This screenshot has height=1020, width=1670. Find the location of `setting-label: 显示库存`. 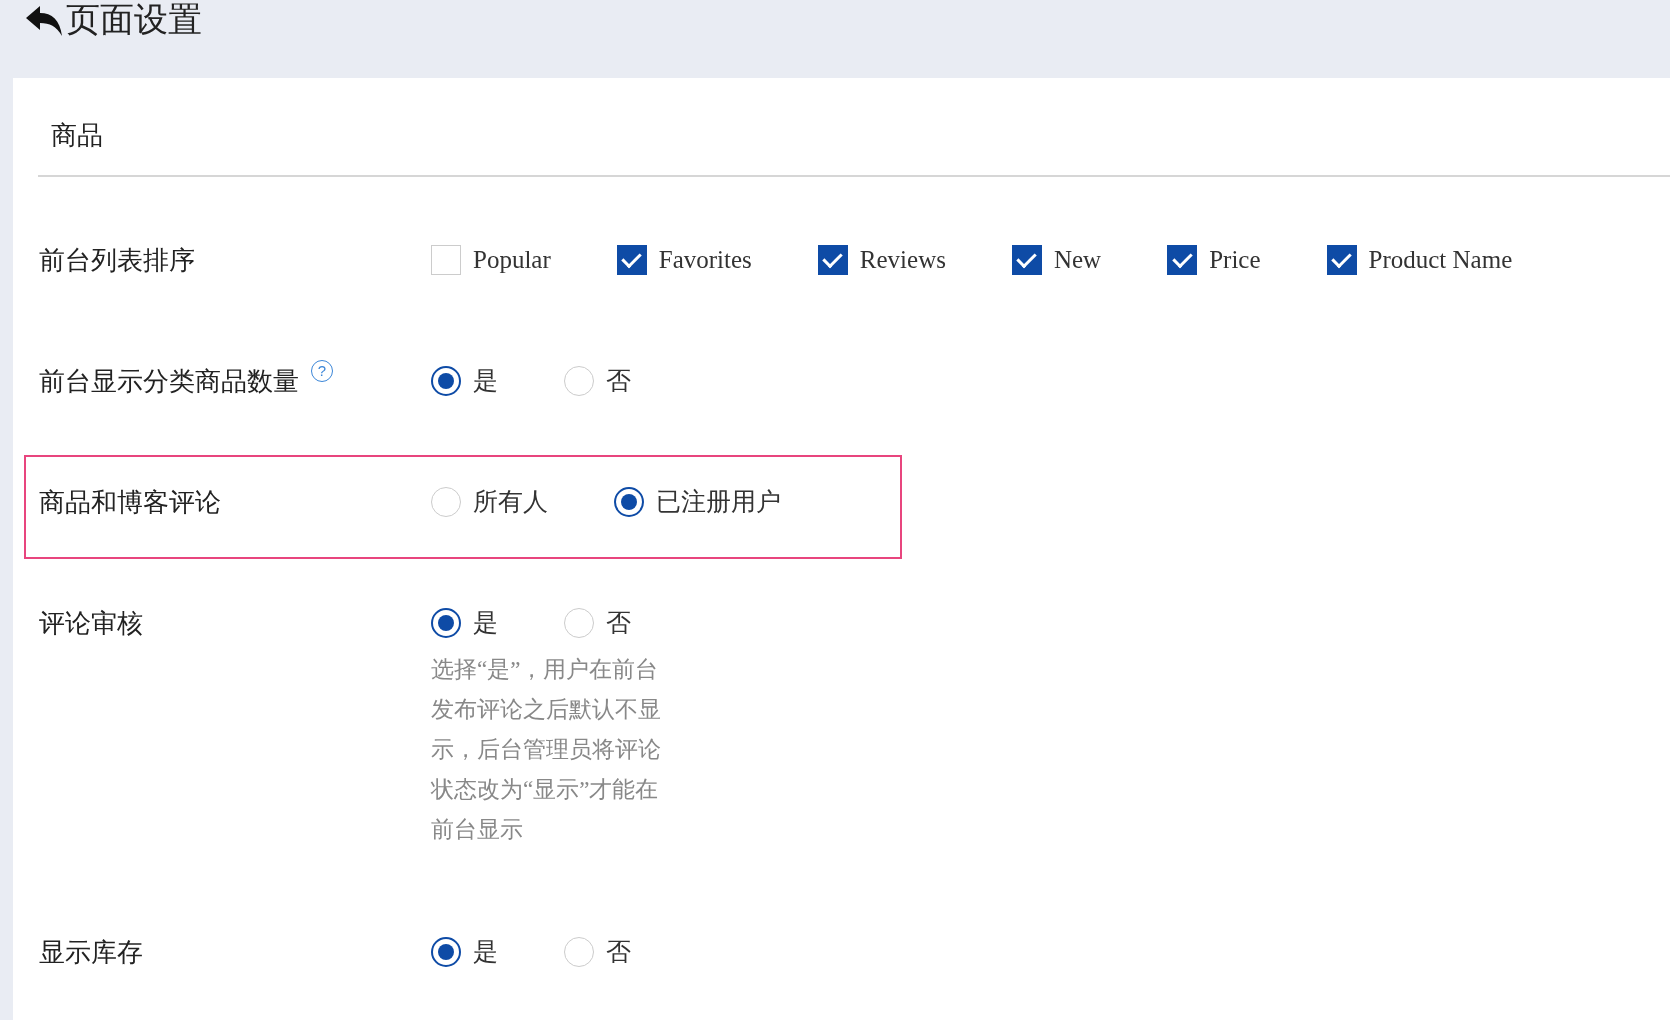

setting-label: 显示库存 is located at coordinates (91, 953).